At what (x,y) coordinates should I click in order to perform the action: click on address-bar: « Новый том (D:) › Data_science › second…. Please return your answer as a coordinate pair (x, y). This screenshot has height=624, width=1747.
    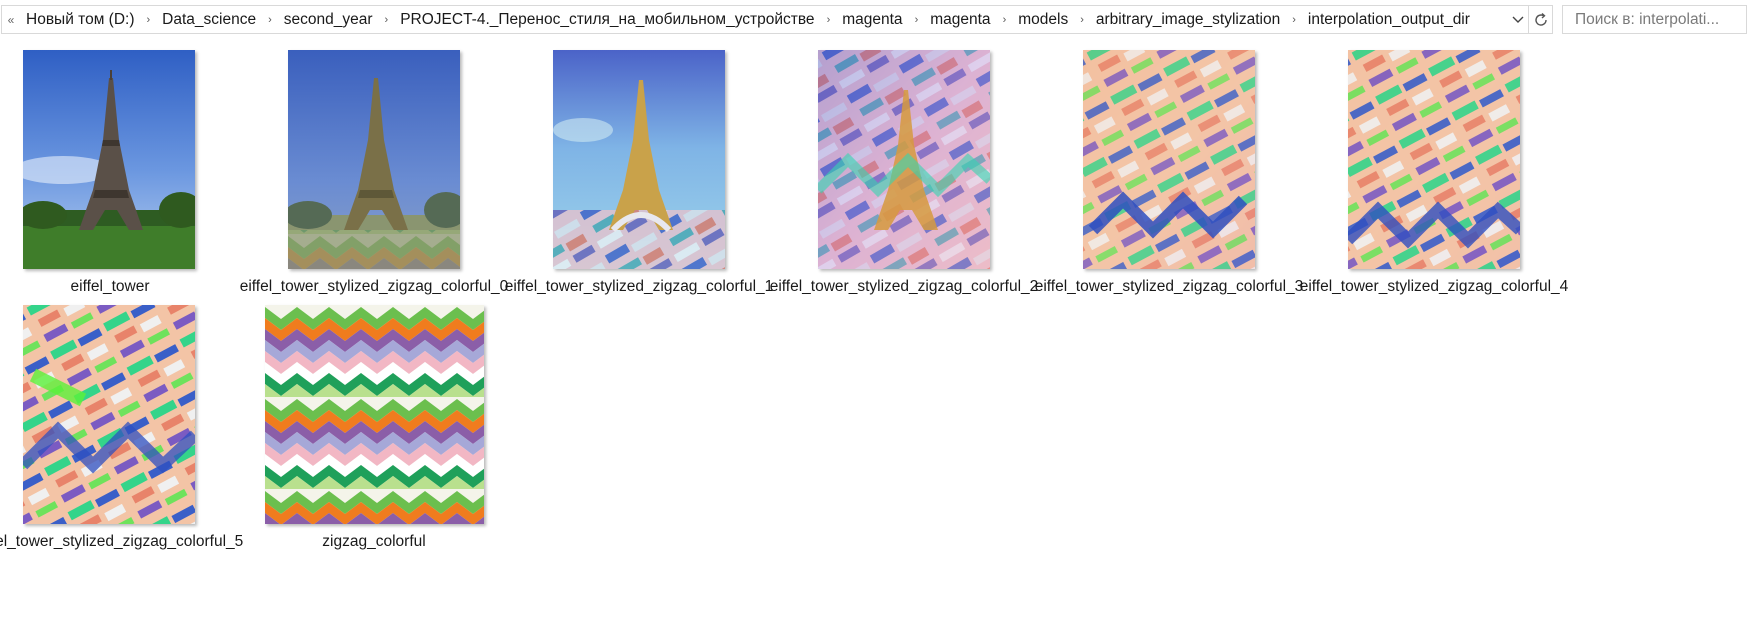
    Looking at the image, I should click on (873, 19).